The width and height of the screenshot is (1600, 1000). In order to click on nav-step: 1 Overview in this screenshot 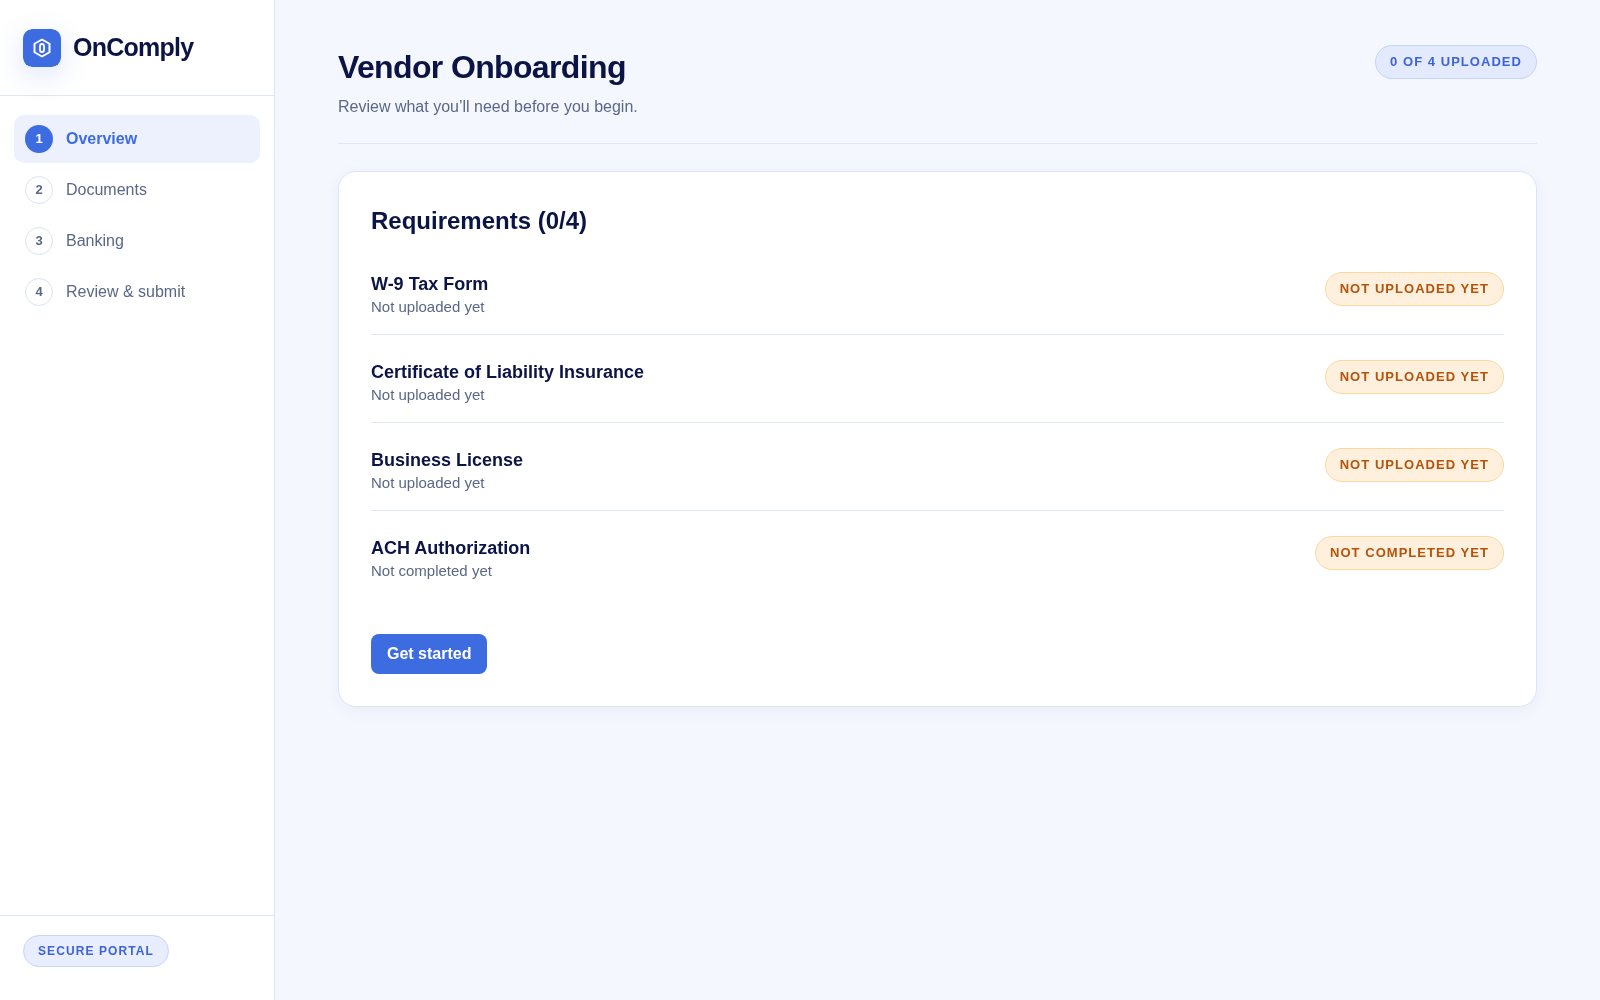, I will do `click(137, 139)`.